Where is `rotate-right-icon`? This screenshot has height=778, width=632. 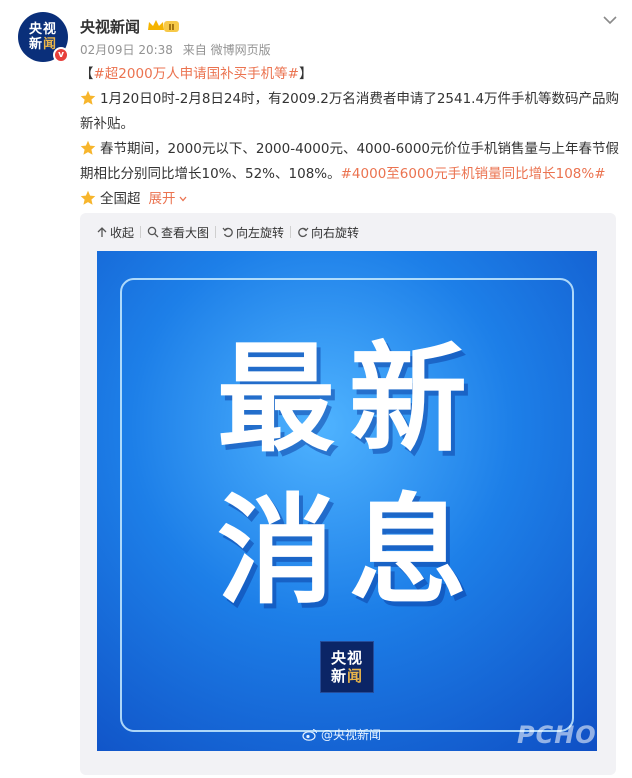 rotate-right-icon is located at coordinates (303, 232).